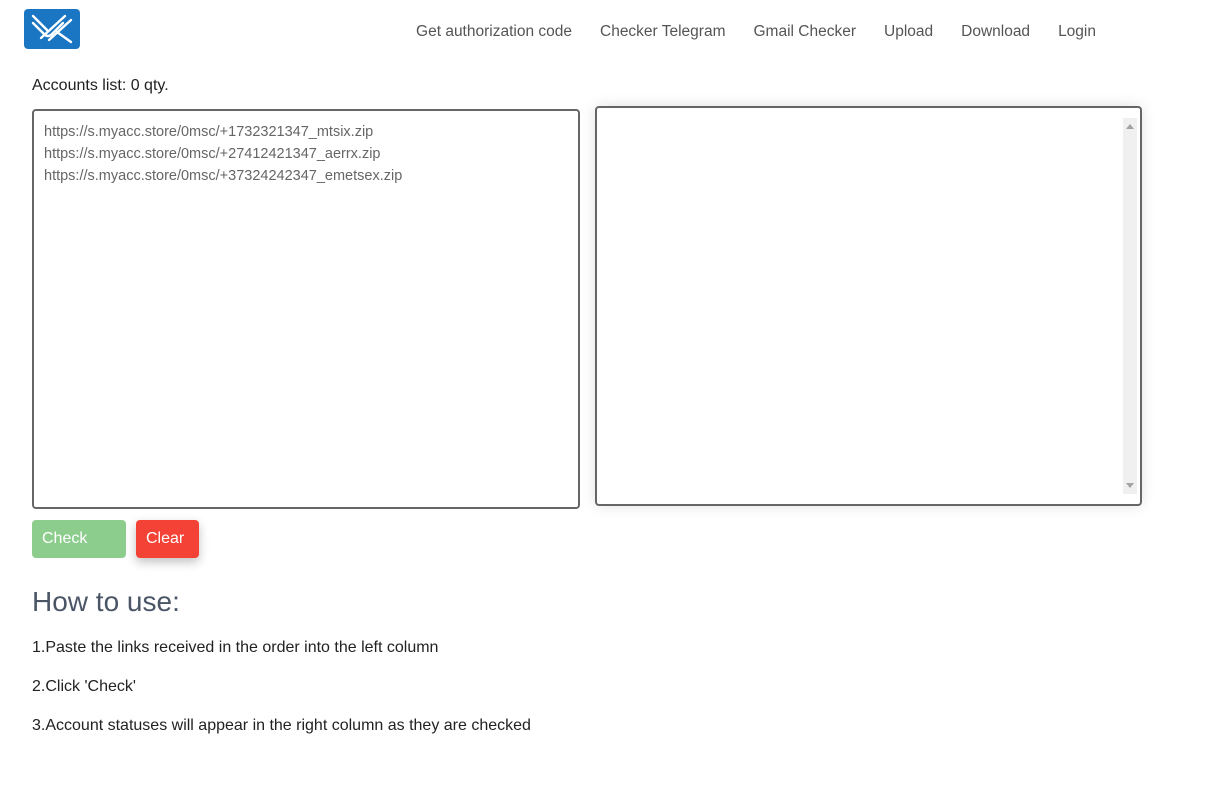 Image resolution: width=1232 pixels, height=787 pixels. What do you see at coordinates (106, 601) in the screenshot?
I see `how-to-use-heading: How to use:` at bounding box center [106, 601].